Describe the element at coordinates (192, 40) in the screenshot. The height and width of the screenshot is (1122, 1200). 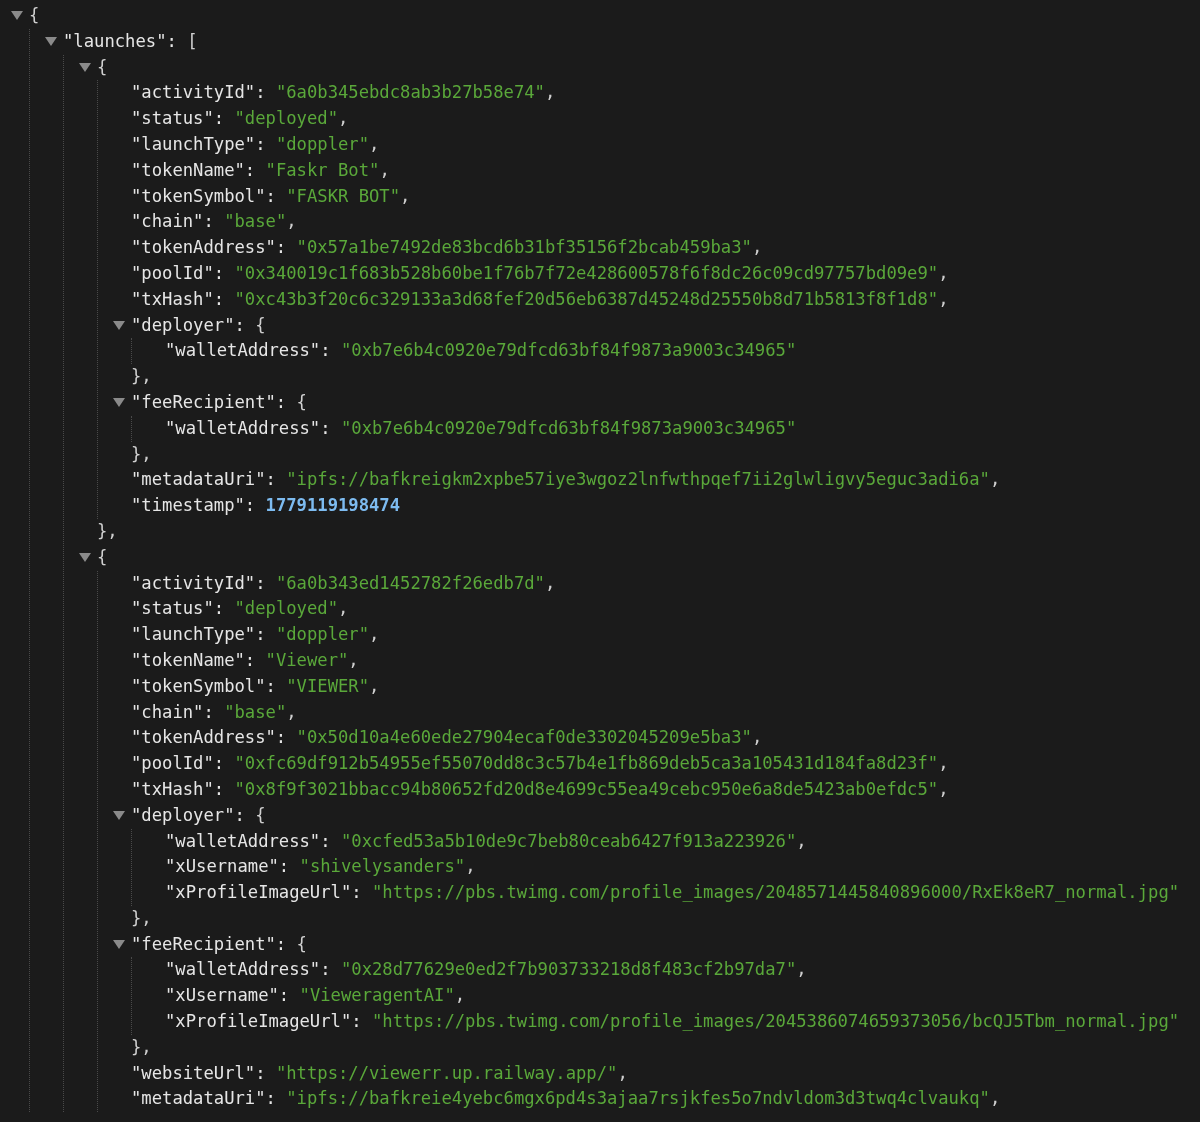
I see `json-bracket: [` at that location.